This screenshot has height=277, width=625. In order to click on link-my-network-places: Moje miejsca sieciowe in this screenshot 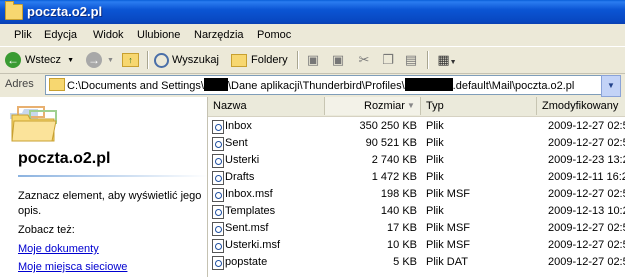, I will do `click(72, 267)`.